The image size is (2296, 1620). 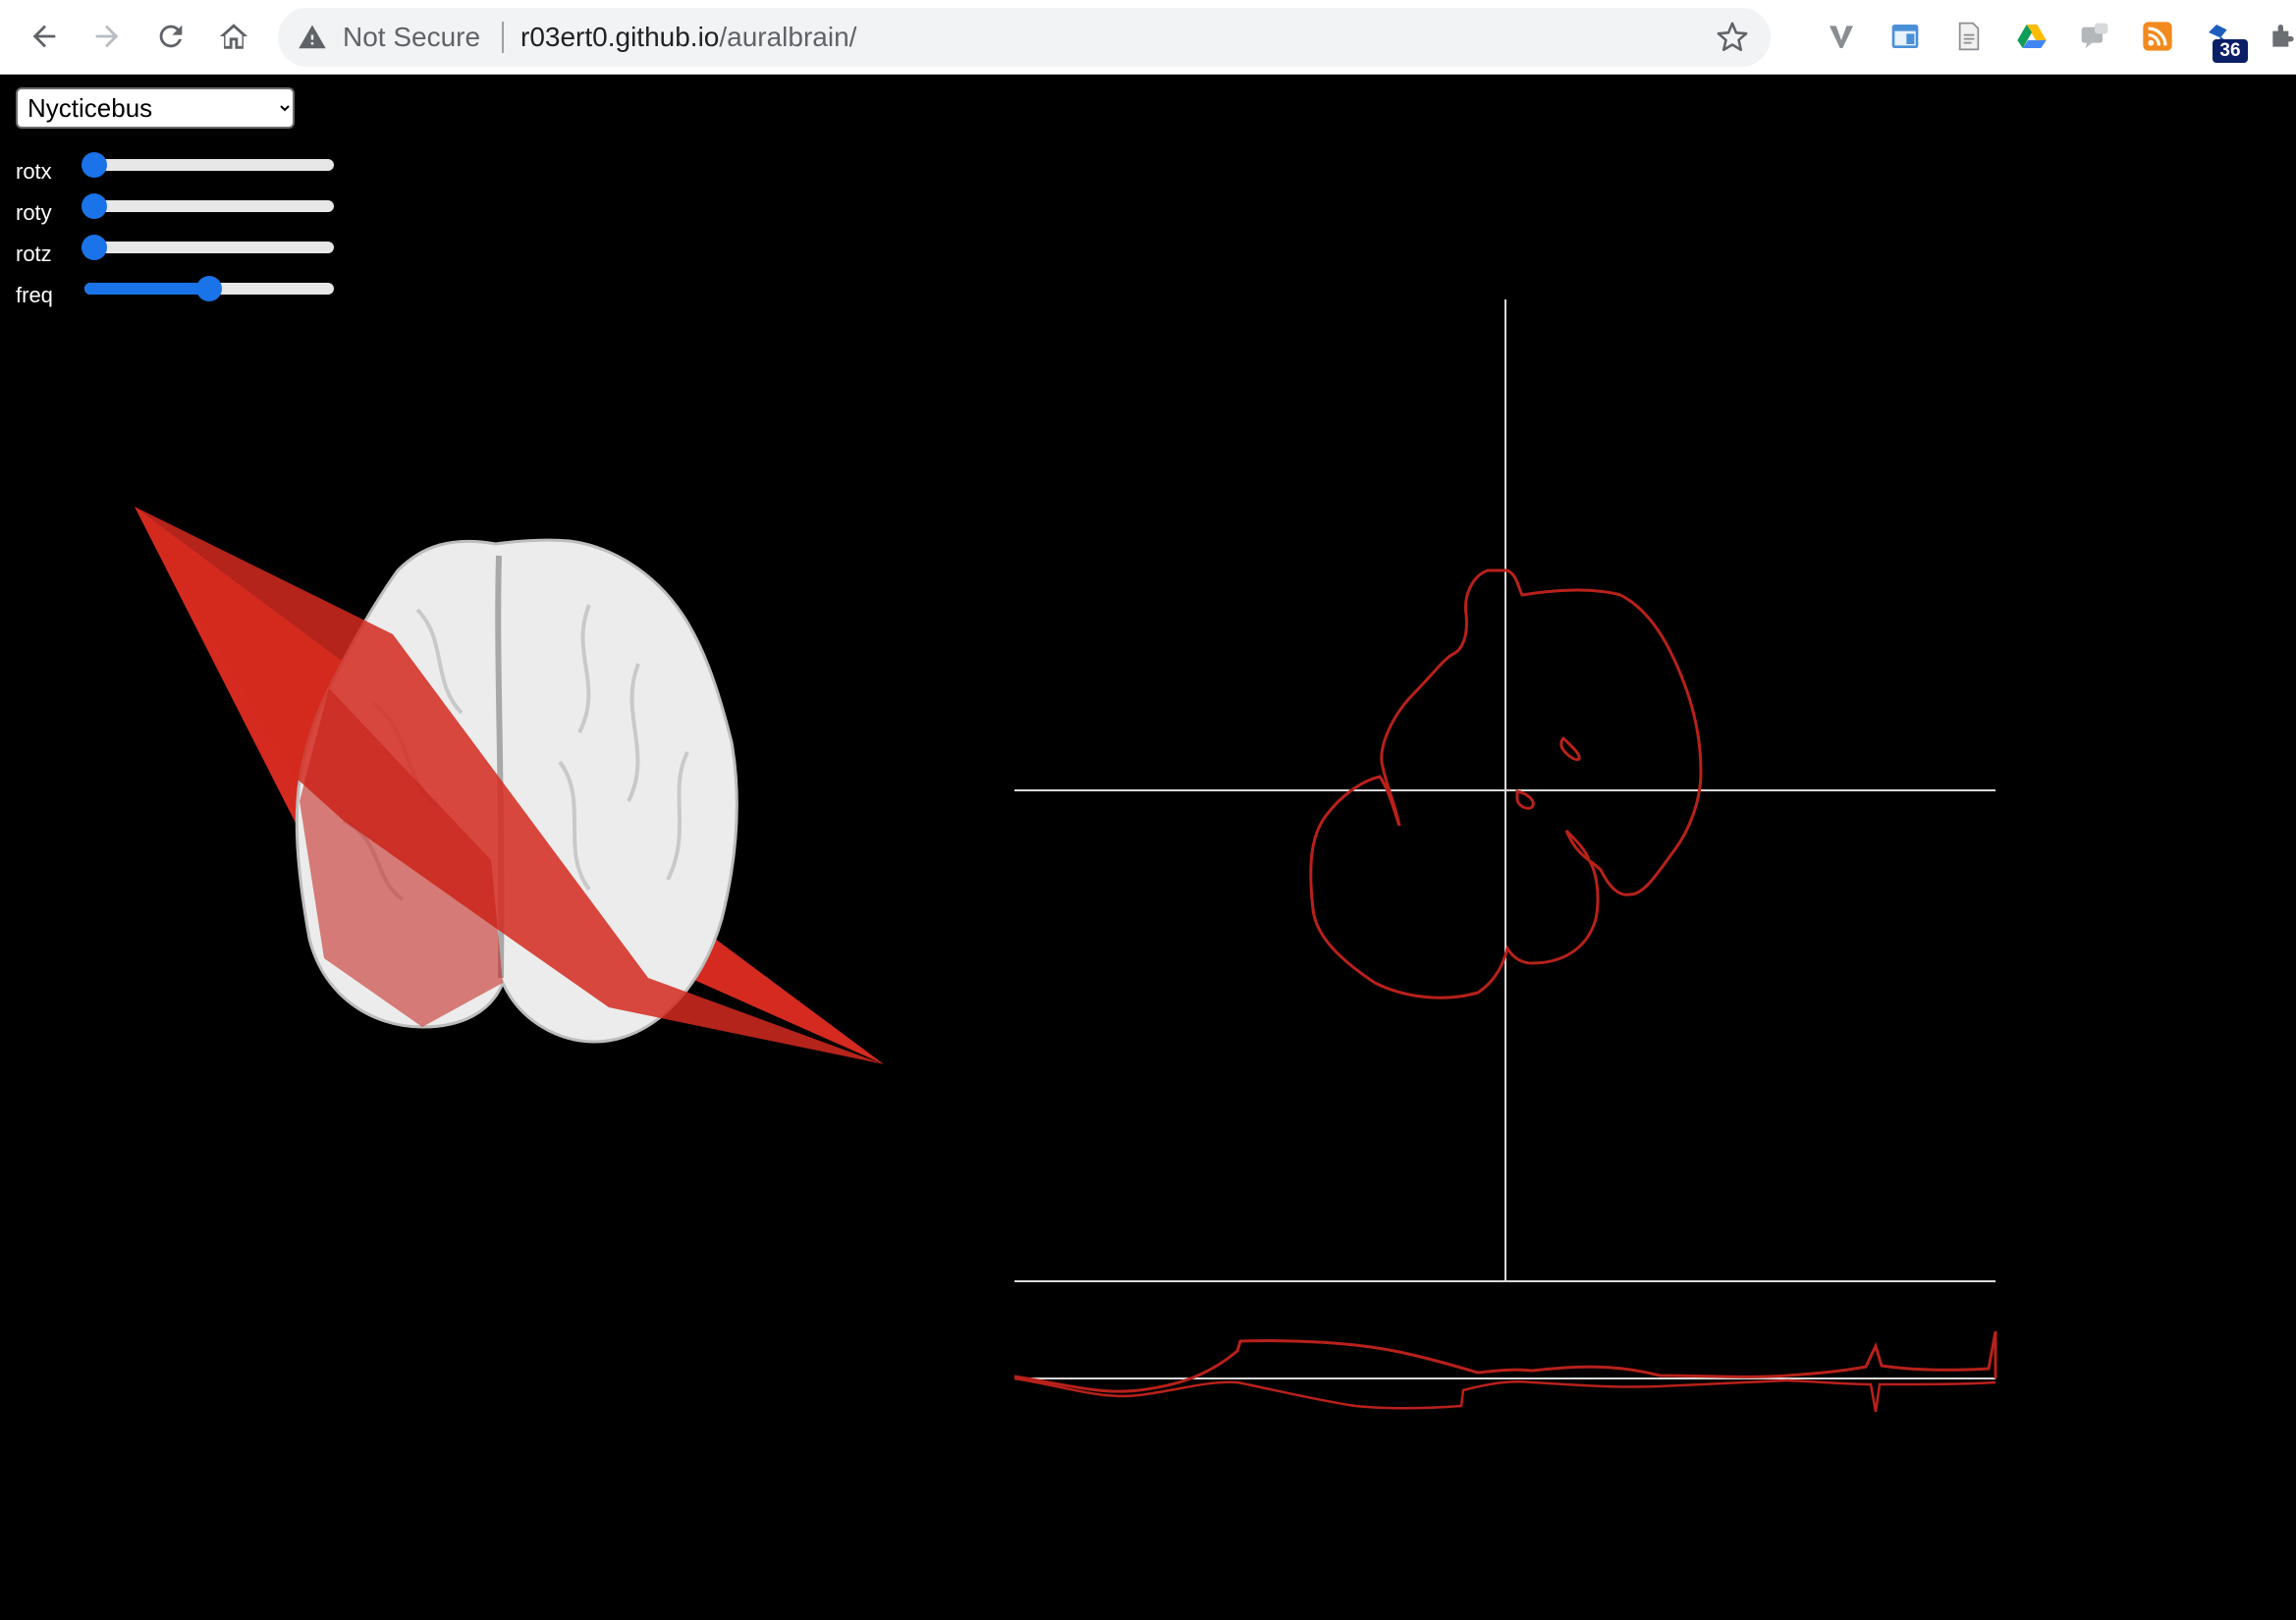 I want to click on rotx-thumb, so click(x=94, y=165).